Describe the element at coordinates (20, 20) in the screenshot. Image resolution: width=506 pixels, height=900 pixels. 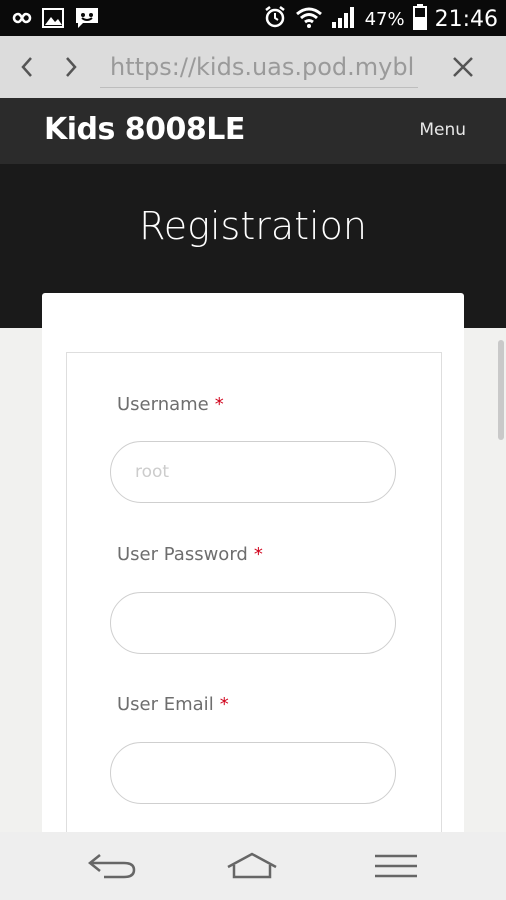
I see `infinity-icon` at that location.